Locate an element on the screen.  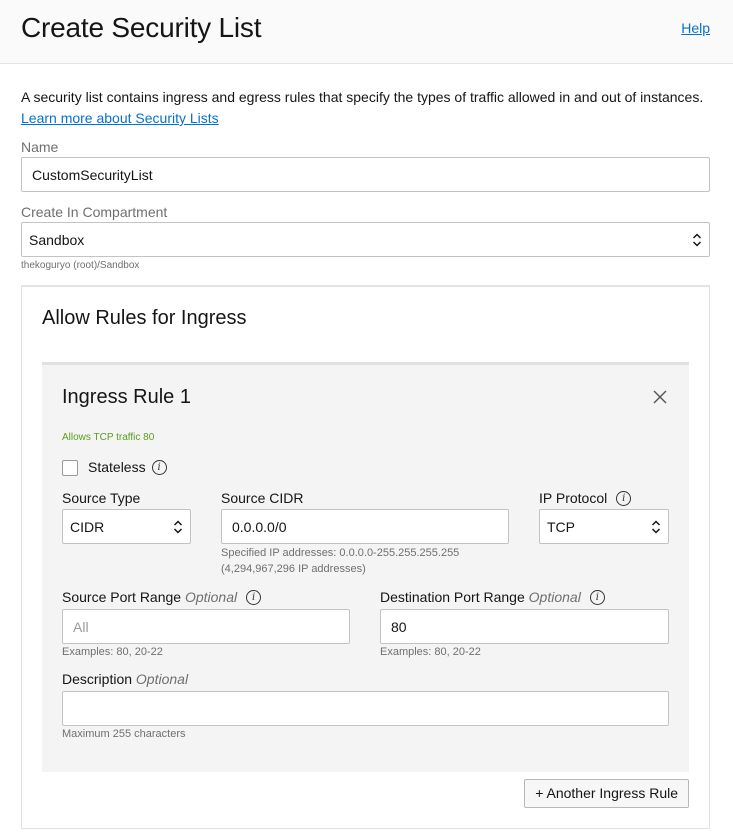
ip-protocol-label-group: IP Protocol i is located at coordinates (585, 498).